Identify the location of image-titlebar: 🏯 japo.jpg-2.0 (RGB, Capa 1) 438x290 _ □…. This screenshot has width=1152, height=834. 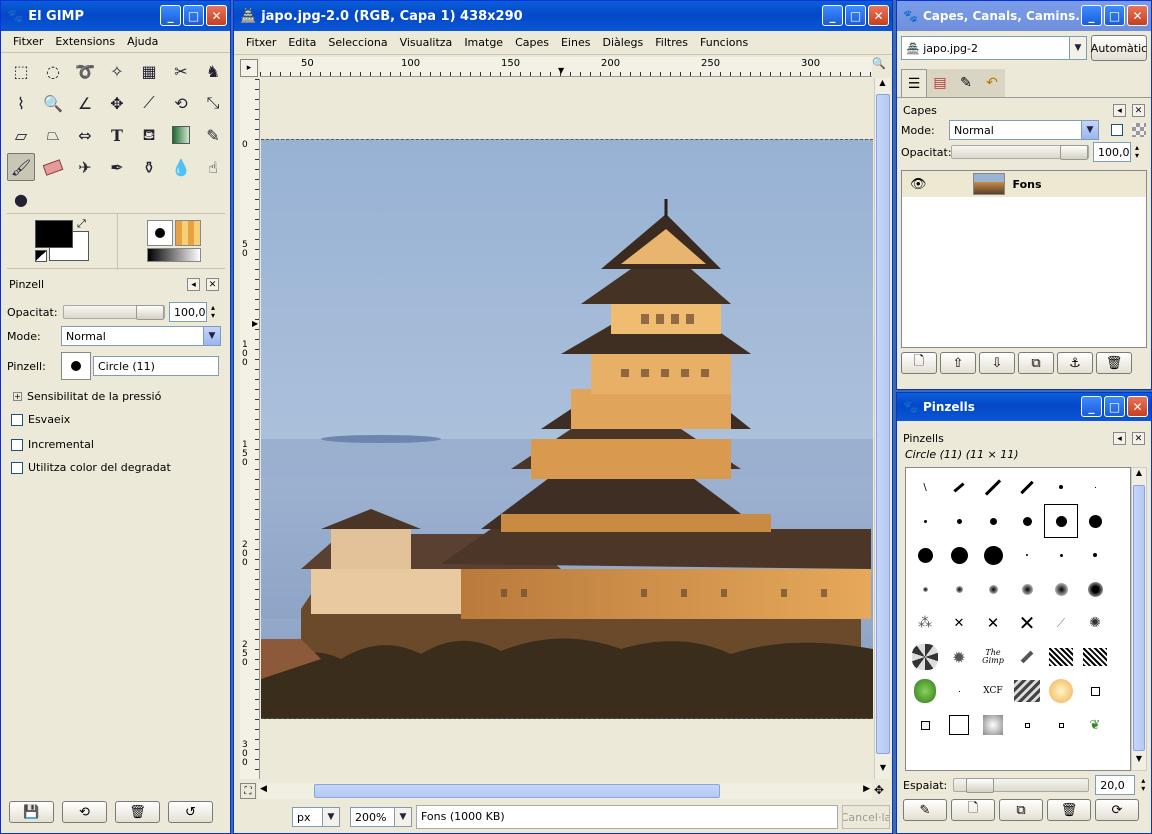
(563, 16).